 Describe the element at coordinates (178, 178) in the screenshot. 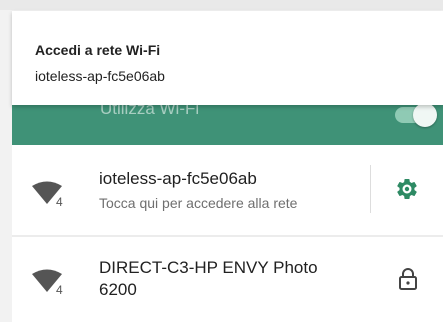

I see `network-name: ioteless-ap-fc5e06ab` at that location.